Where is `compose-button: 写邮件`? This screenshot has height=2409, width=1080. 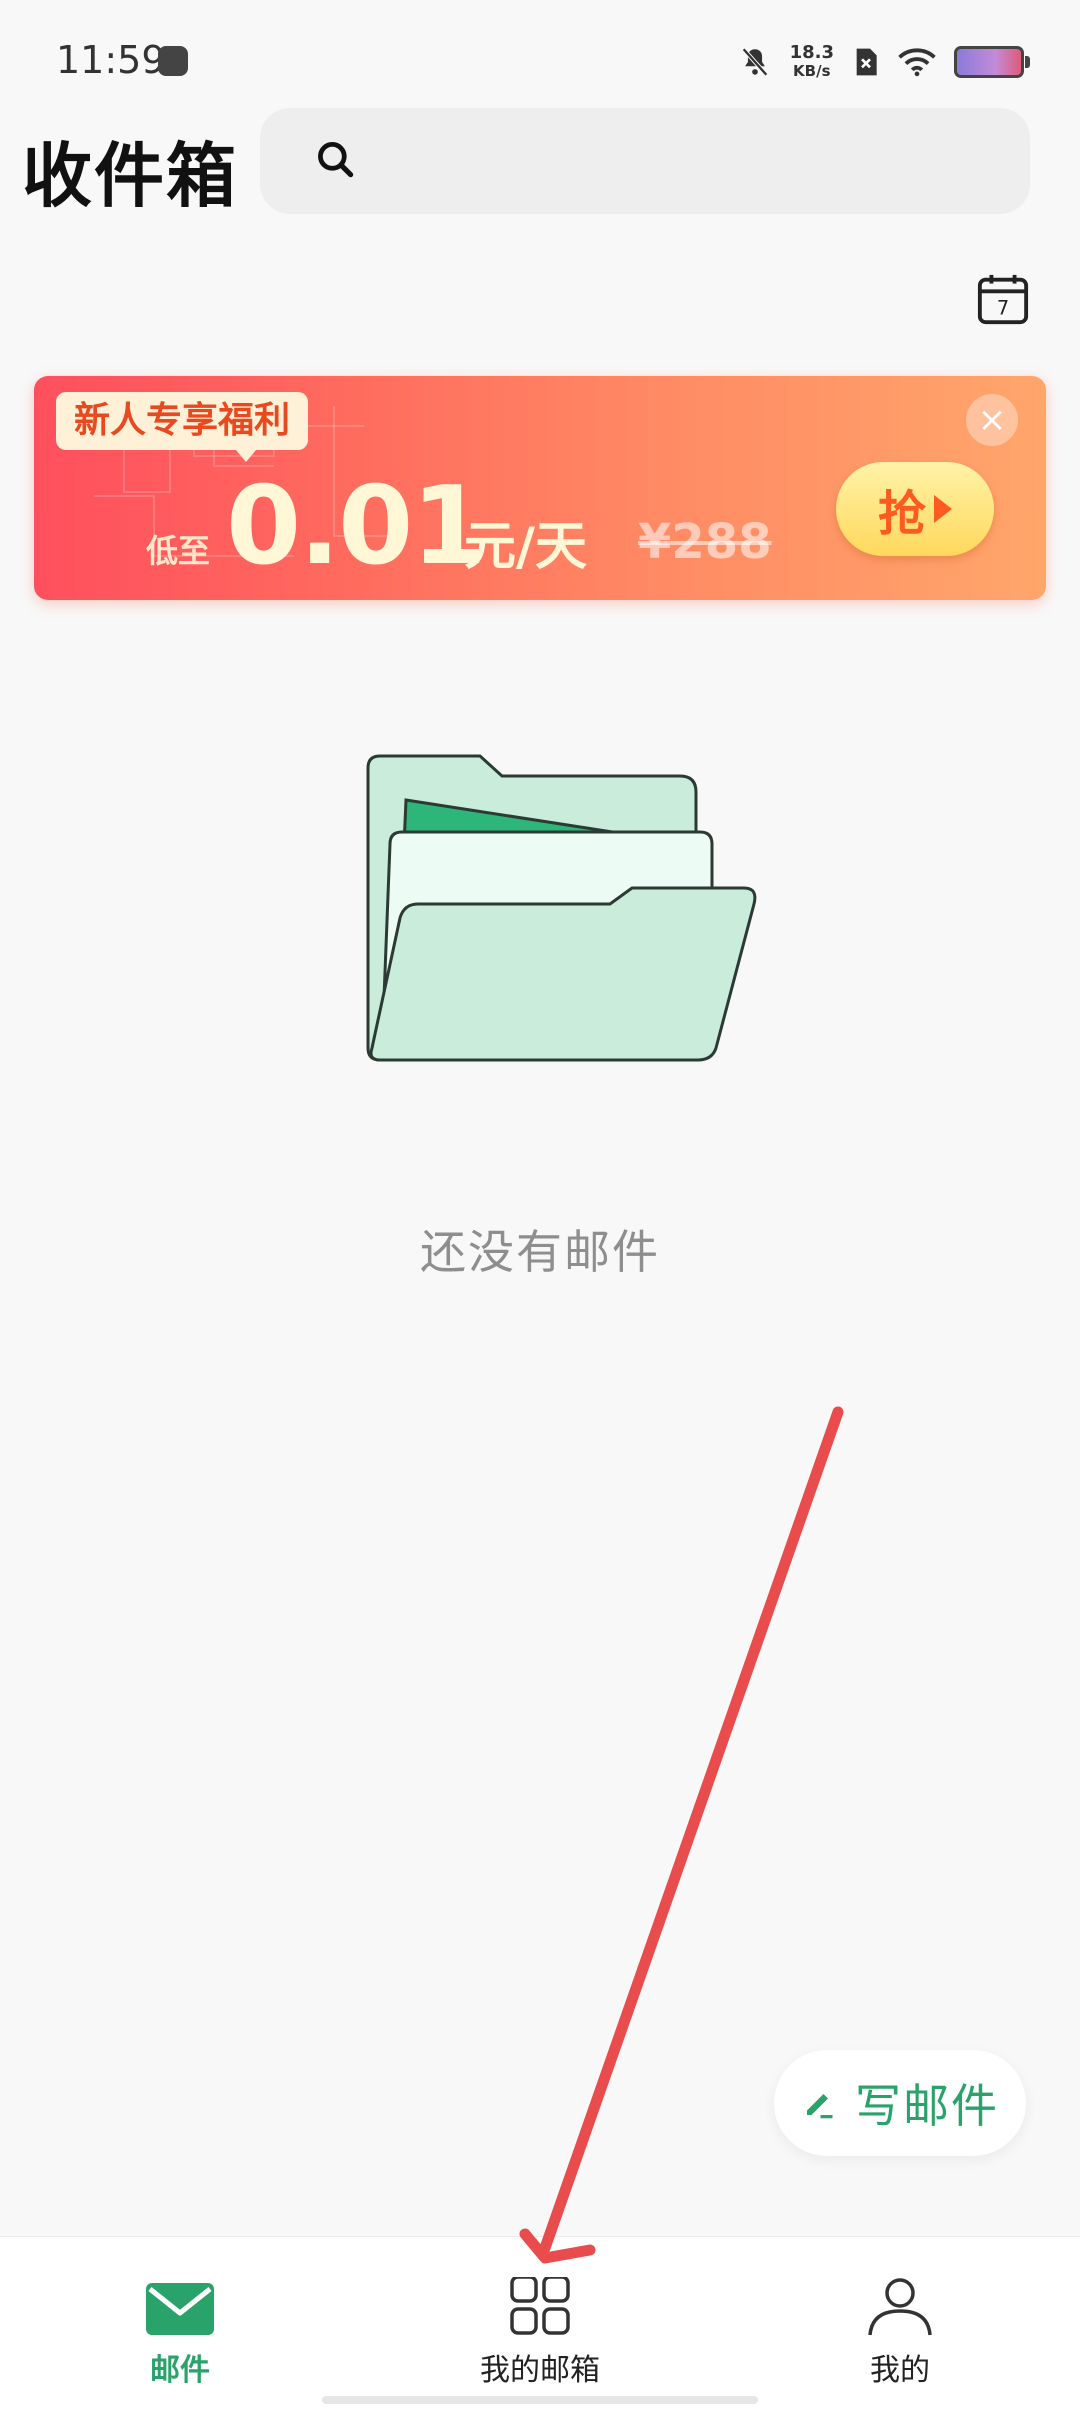
compose-button: 写邮件 is located at coordinates (900, 2103).